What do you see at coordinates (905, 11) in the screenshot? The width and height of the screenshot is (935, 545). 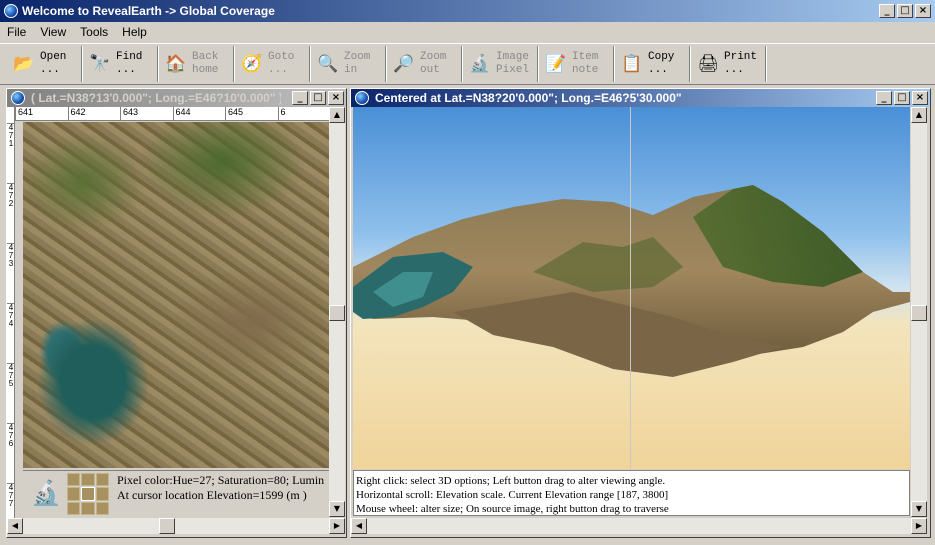 I see `maximize-button: □` at bounding box center [905, 11].